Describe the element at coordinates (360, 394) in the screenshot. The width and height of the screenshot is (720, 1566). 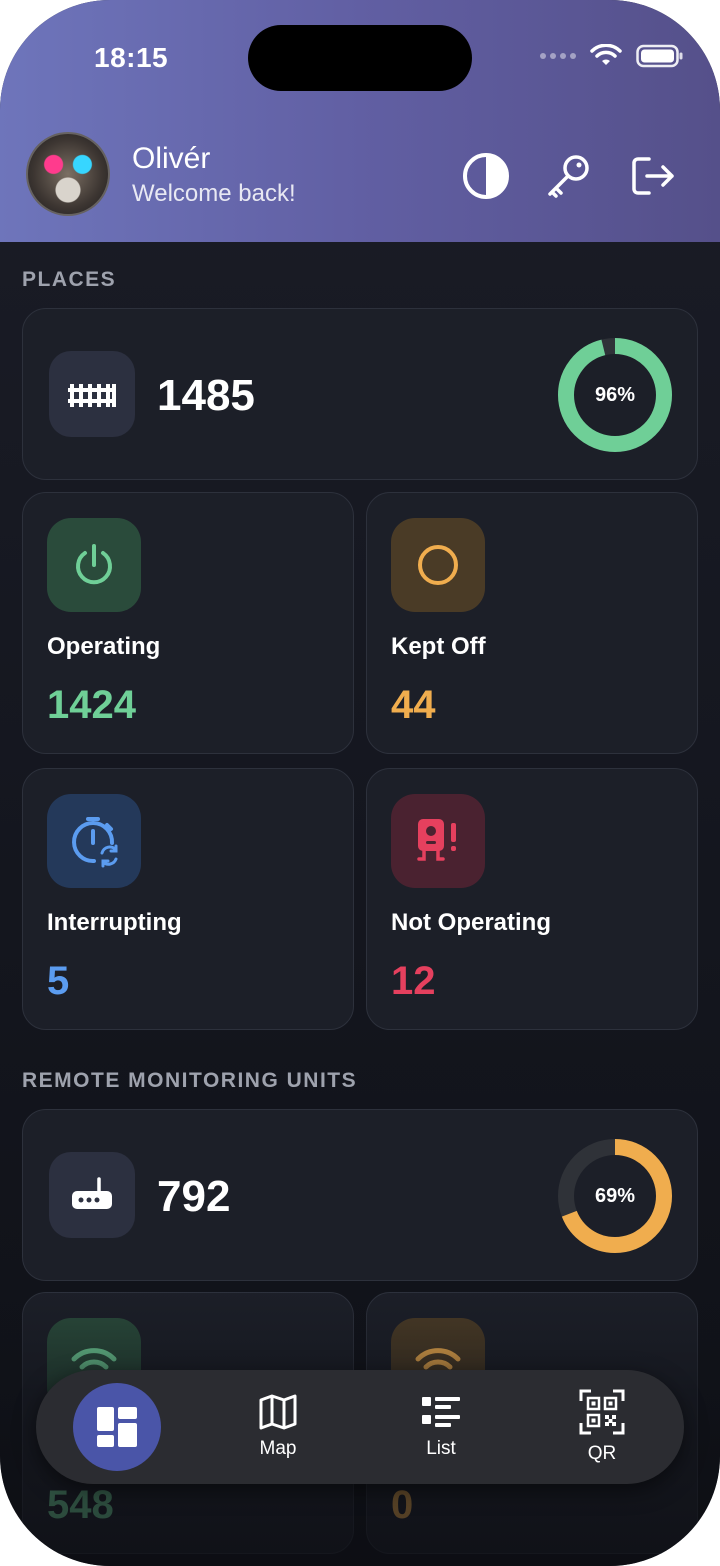
I see `places-summary-card: 1485 96%` at that location.